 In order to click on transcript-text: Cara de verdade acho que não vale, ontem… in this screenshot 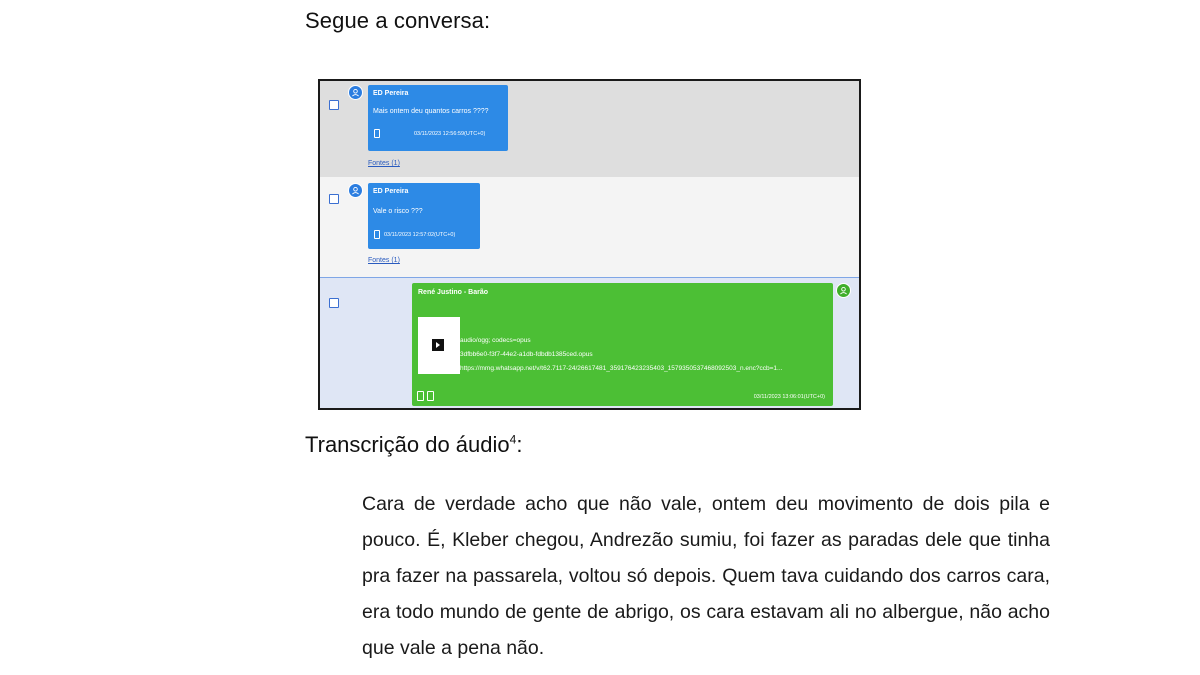, I will do `click(706, 576)`.